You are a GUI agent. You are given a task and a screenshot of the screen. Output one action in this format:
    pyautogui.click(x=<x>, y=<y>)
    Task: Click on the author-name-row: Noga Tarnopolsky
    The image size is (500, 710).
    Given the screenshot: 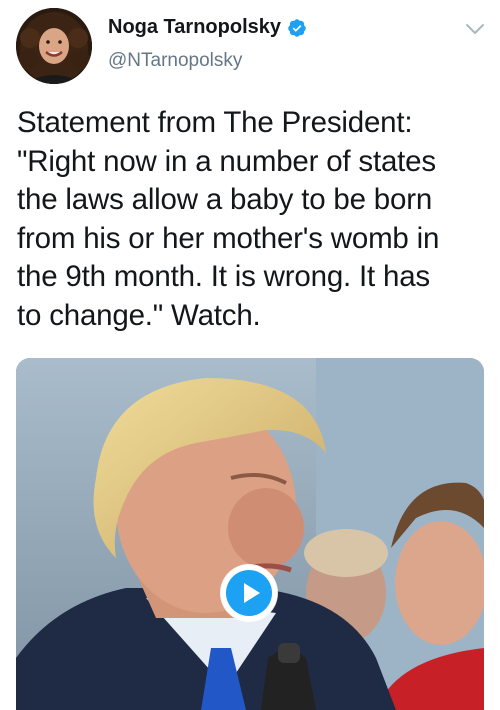 What is the action you would take?
    pyautogui.click(x=207, y=27)
    